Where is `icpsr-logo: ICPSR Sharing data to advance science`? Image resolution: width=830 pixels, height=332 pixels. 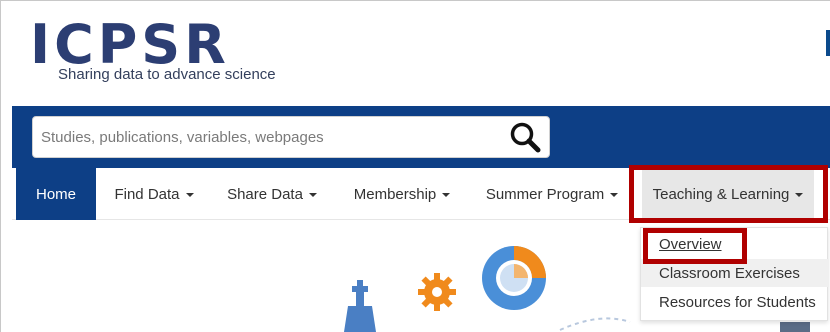
icpsr-logo: ICPSR Sharing data to advance science is located at coordinates (153, 48).